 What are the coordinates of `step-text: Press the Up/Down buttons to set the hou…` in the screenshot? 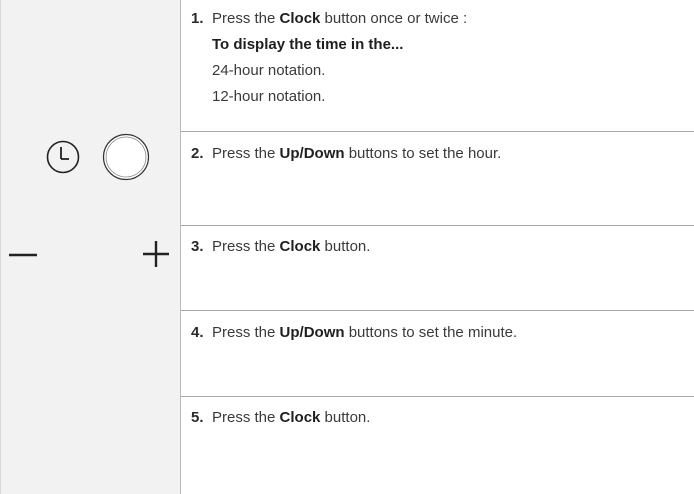 It's located at (357, 153).